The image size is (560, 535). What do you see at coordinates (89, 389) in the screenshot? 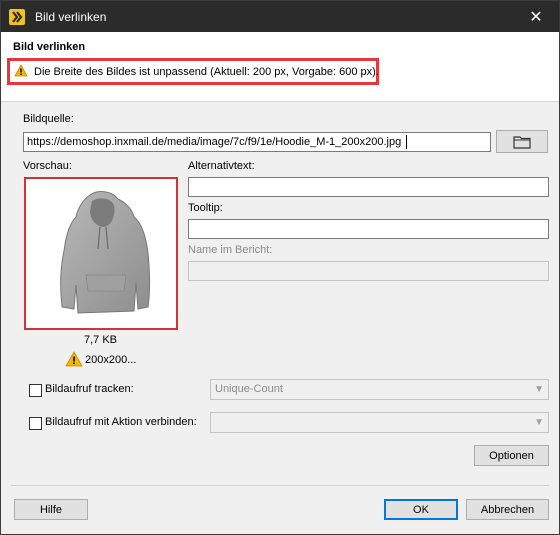
I see `track-label: Bildaufruf tracken:` at bounding box center [89, 389].